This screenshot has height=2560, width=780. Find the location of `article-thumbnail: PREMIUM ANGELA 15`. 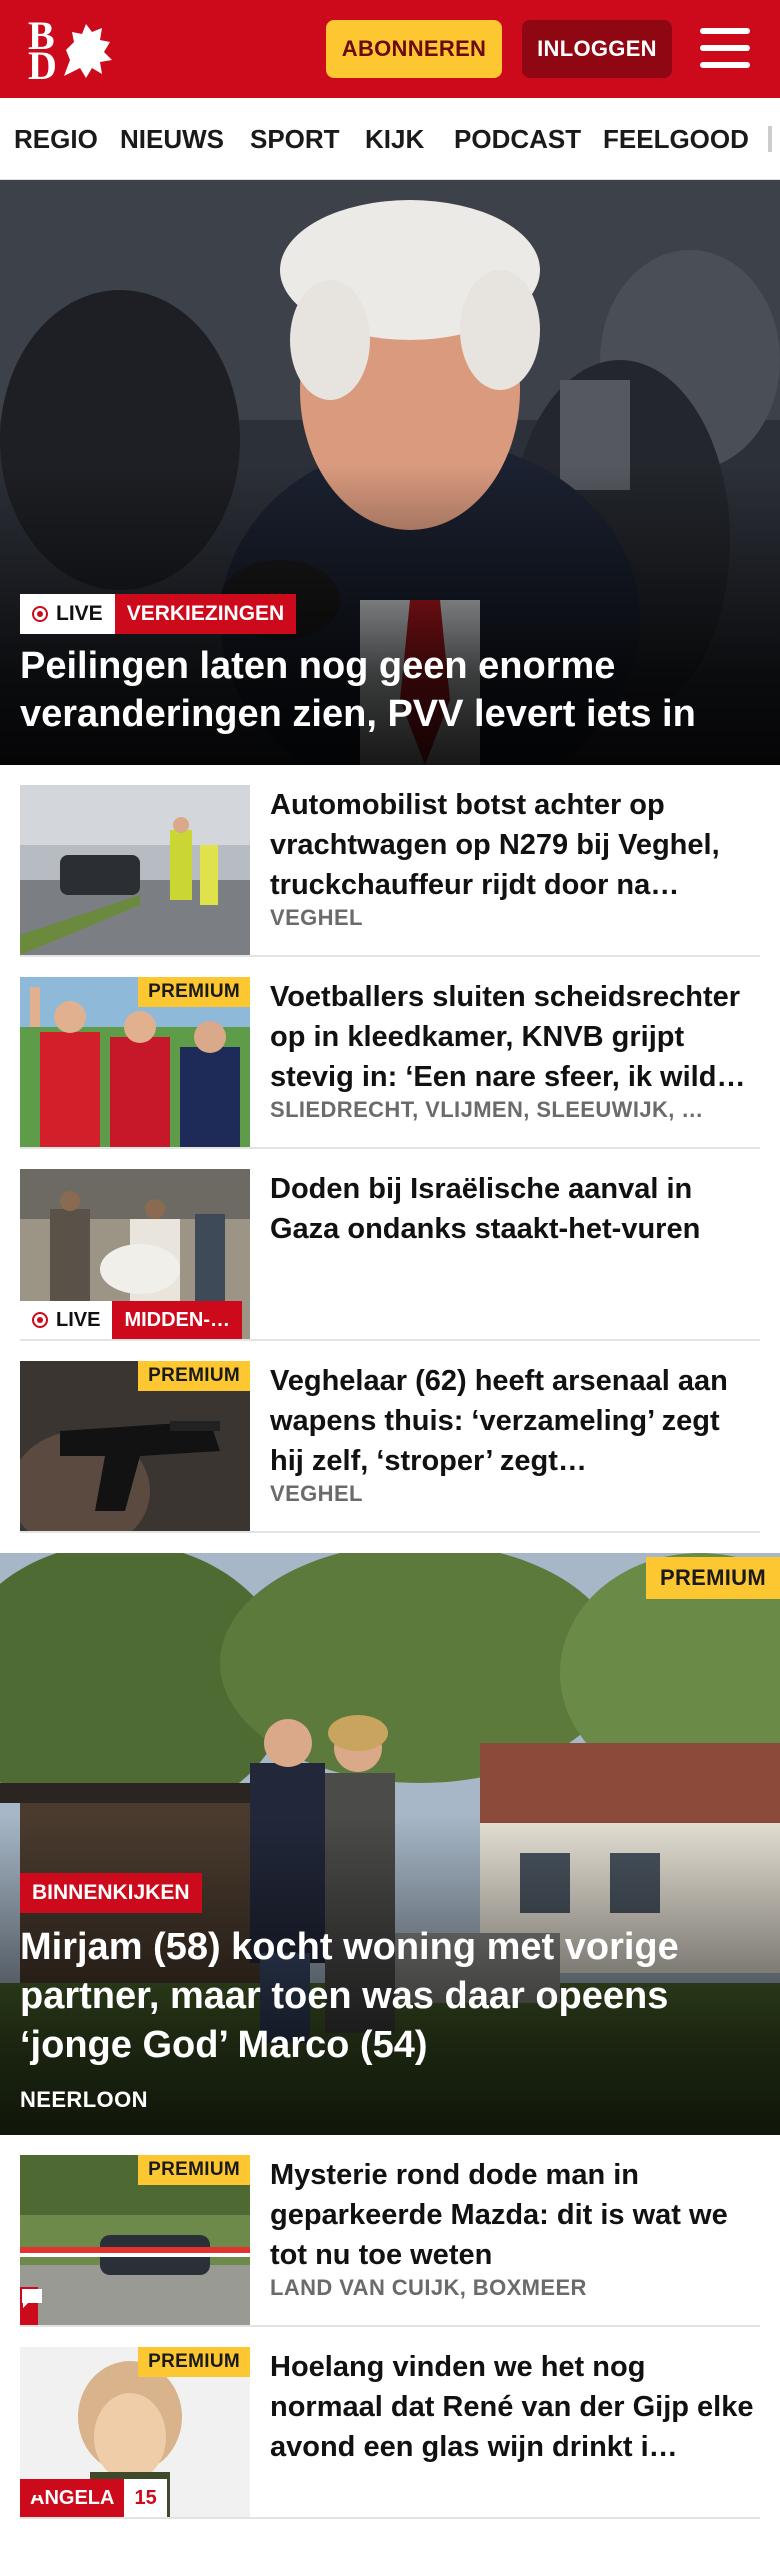

article-thumbnail: PREMIUM ANGELA 15 is located at coordinates (135, 2432).